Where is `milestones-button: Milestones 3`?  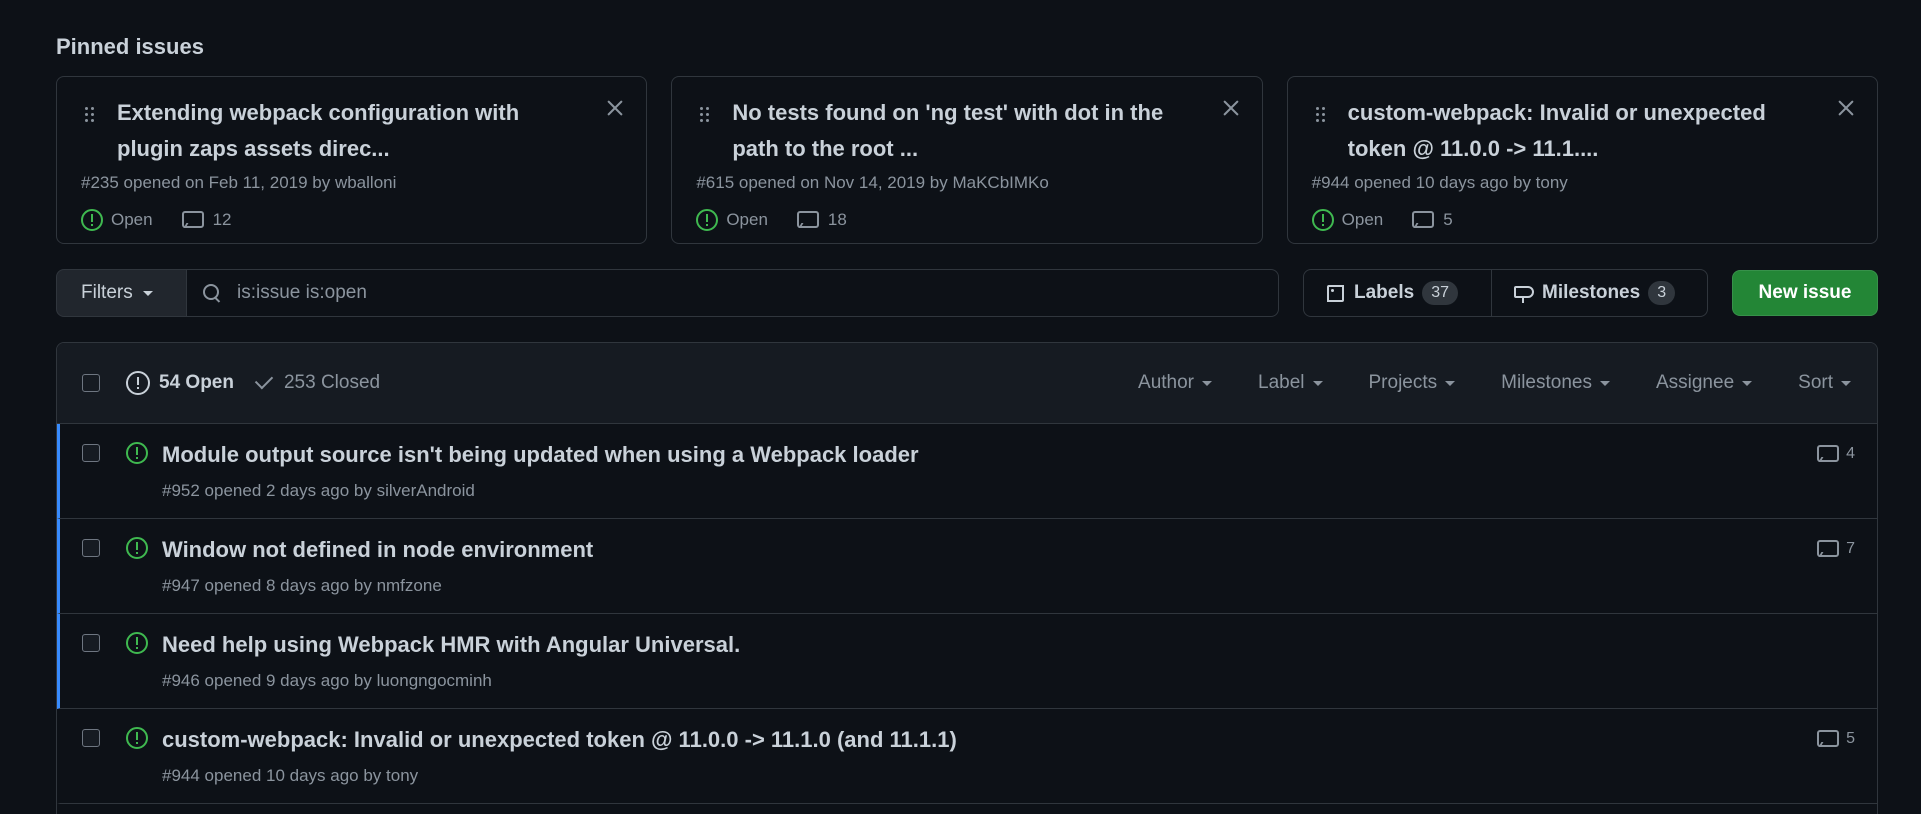 milestones-button: Milestones 3 is located at coordinates (1593, 293).